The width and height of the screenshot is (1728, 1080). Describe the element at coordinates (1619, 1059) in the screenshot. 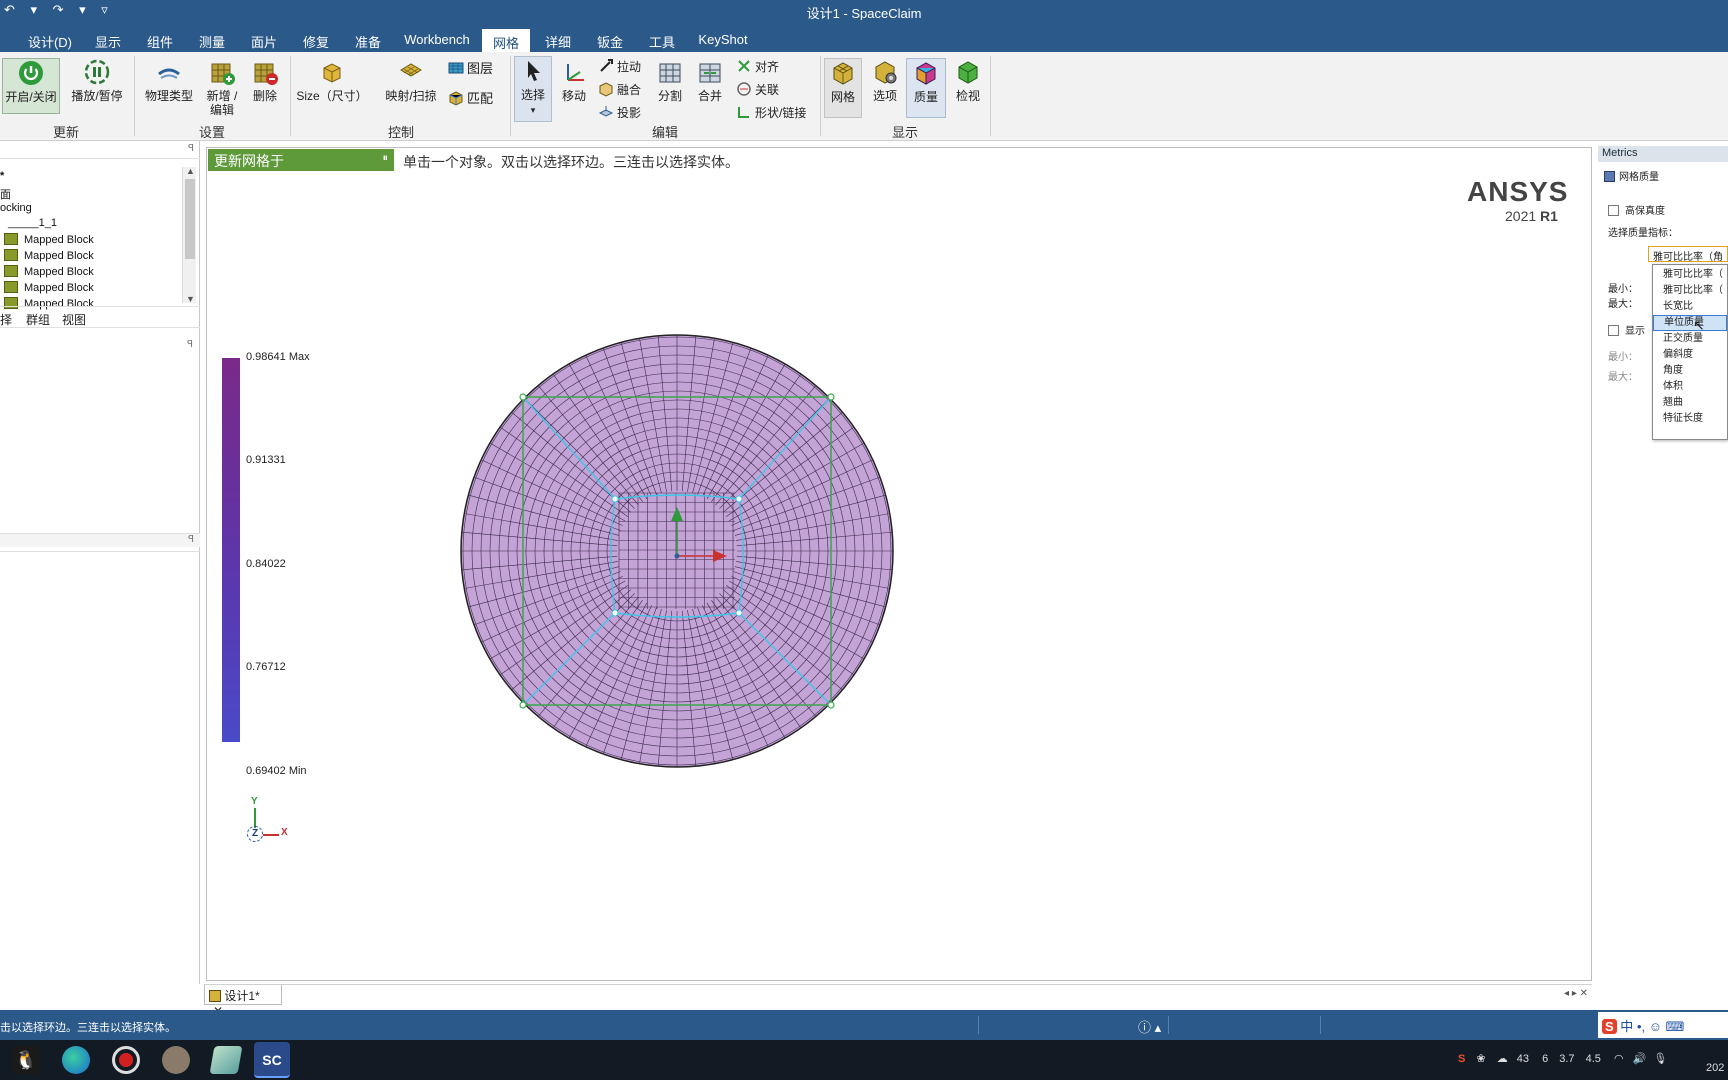

I see `wifi-icon: ◠` at that location.